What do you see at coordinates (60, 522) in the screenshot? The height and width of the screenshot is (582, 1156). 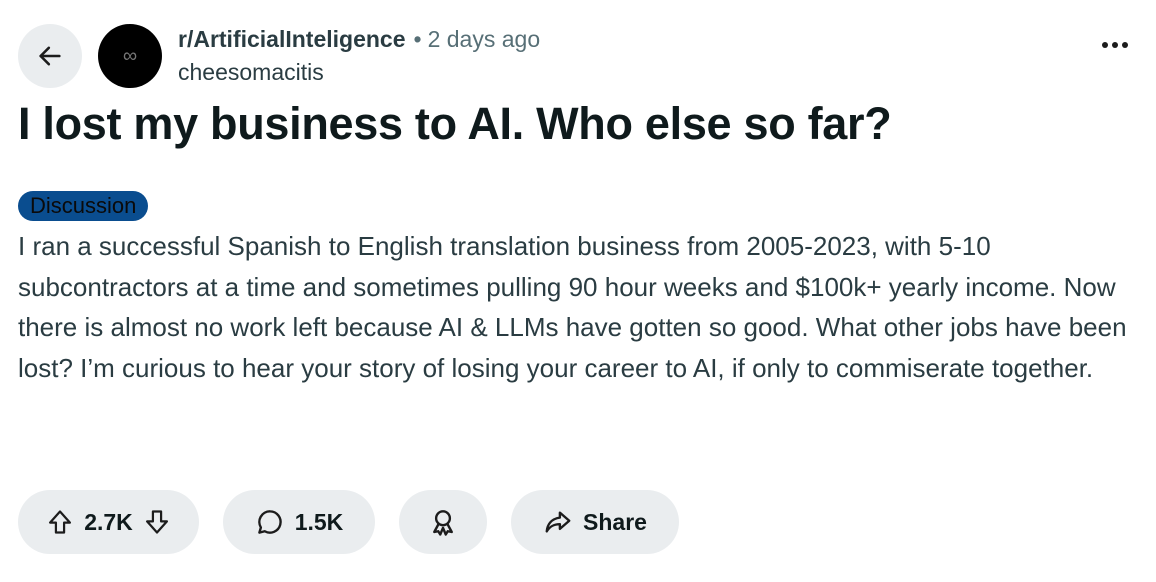 I see `upvote-arrow-icon` at bounding box center [60, 522].